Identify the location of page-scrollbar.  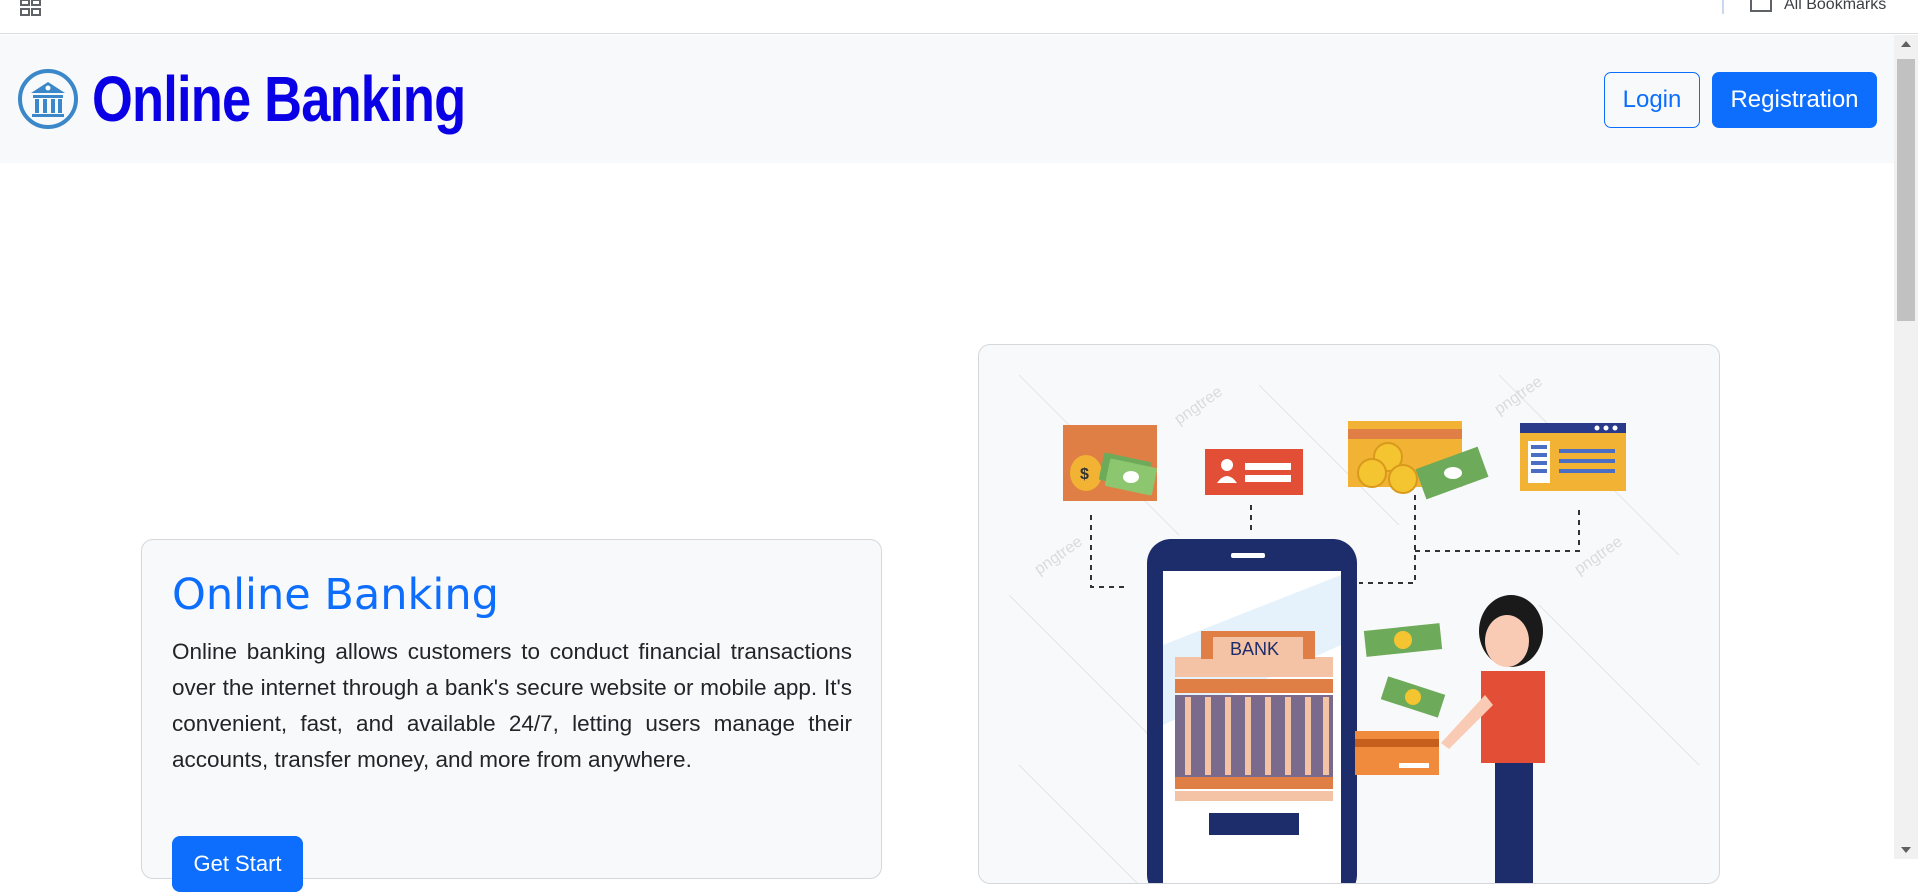
(1906, 447).